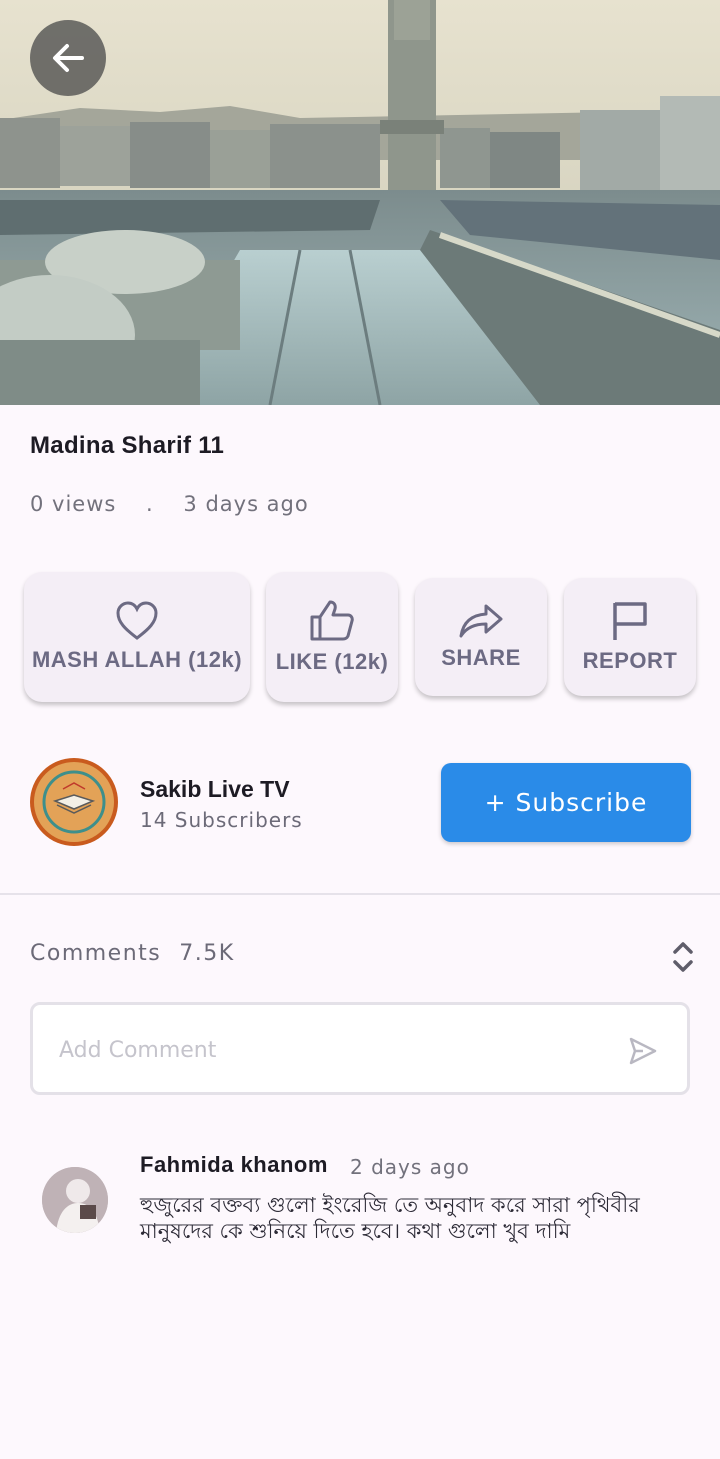  I want to click on share-icon, so click(481, 621).